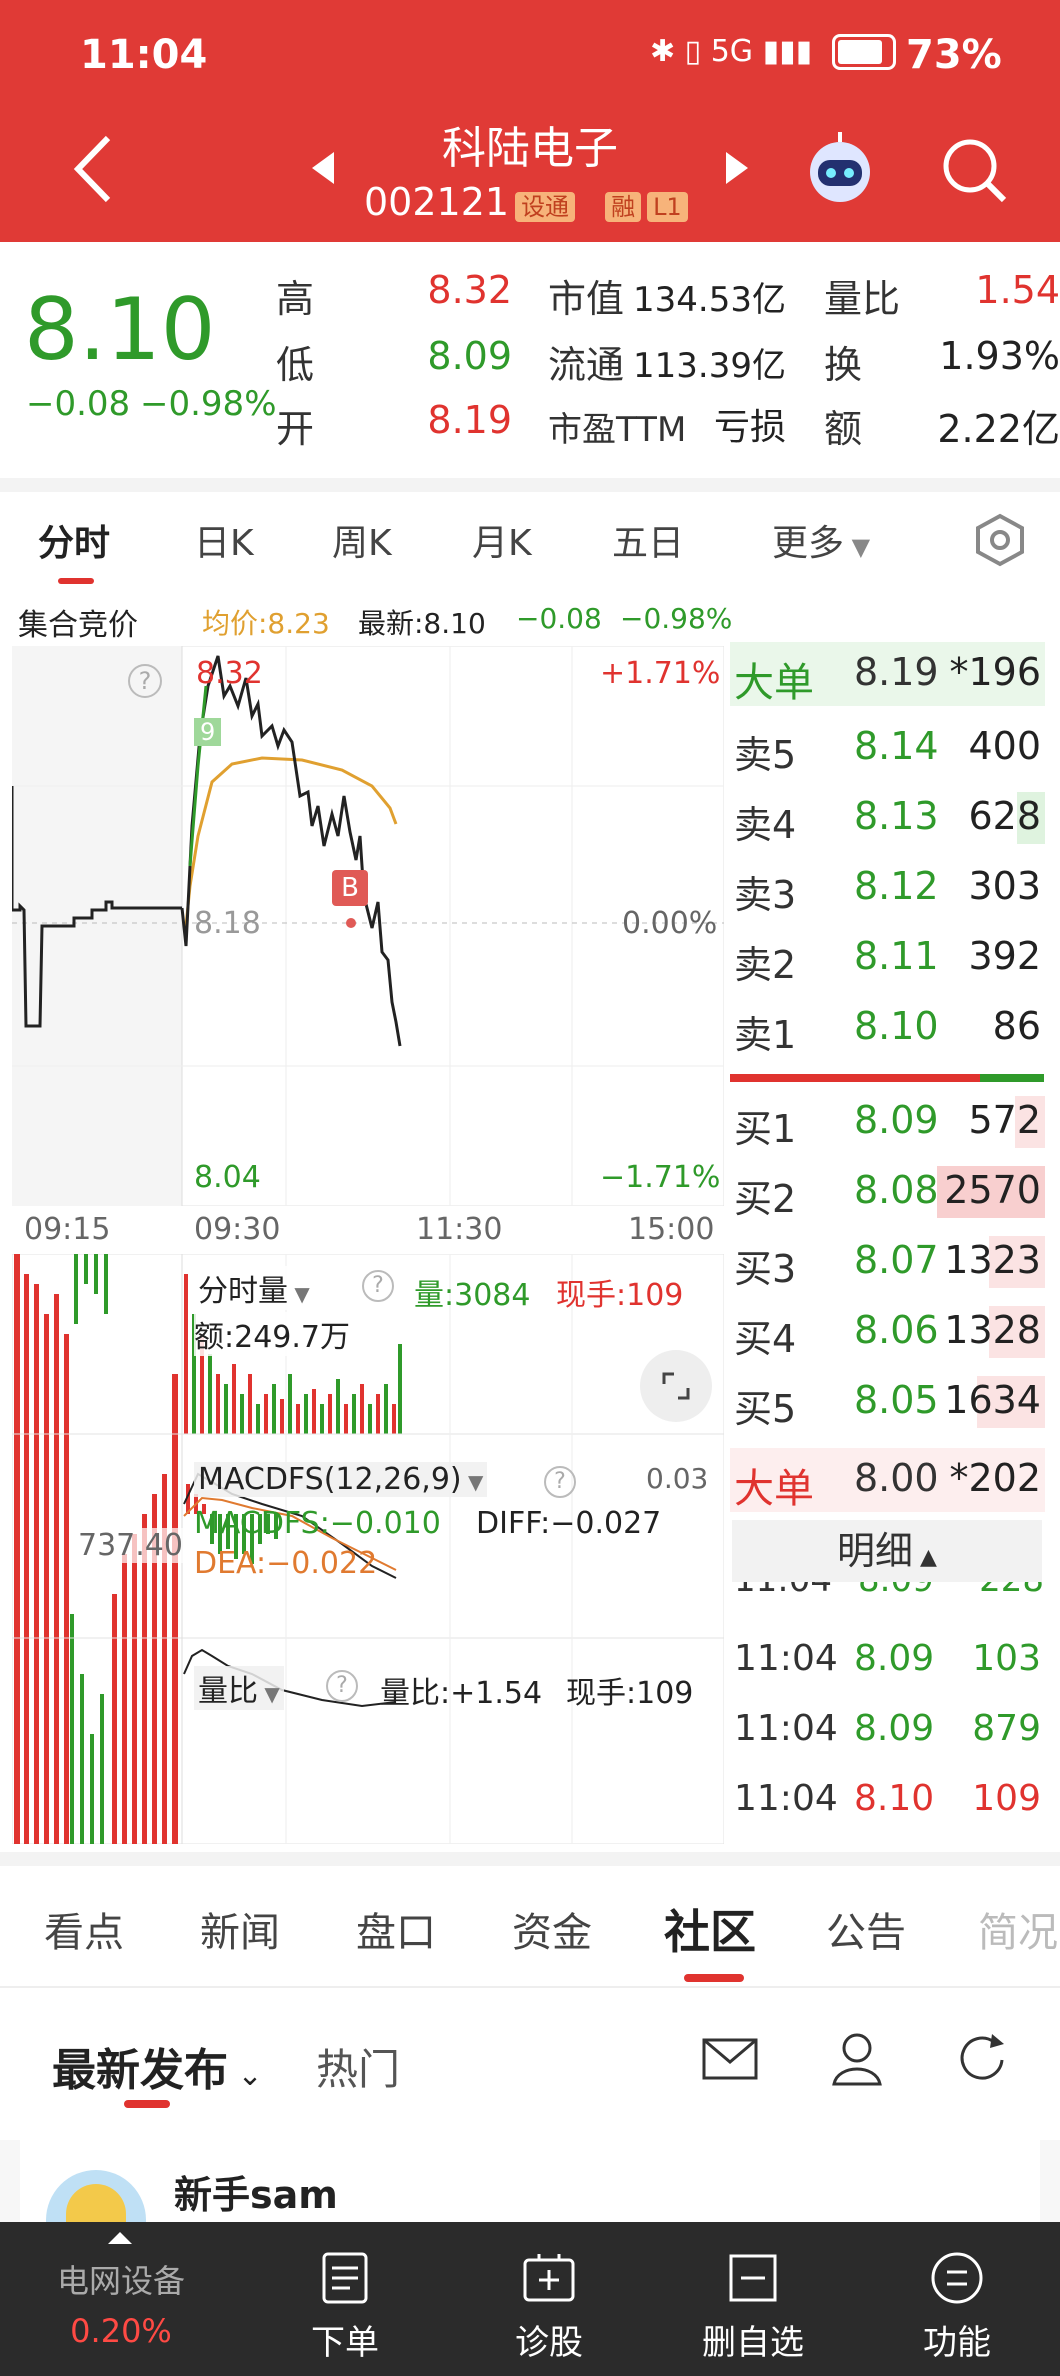 This screenshot has height=2376, width=1060. What do you see at coordinates (530, 2181) in the screenshot?
I see `post-card` at bounding box center [530, 2181].